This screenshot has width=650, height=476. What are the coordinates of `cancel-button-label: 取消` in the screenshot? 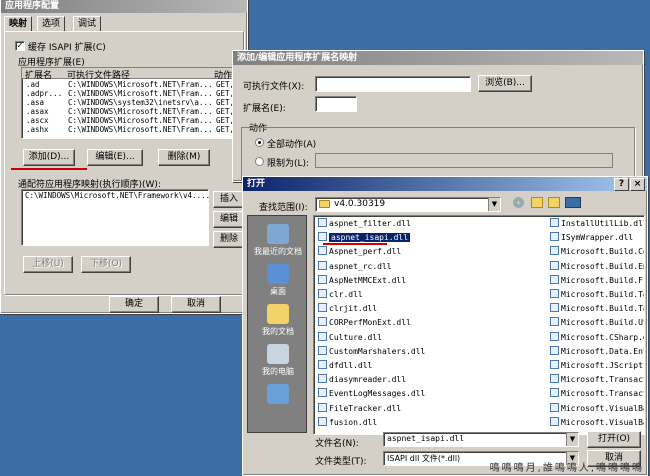 It's located at (195, 304).